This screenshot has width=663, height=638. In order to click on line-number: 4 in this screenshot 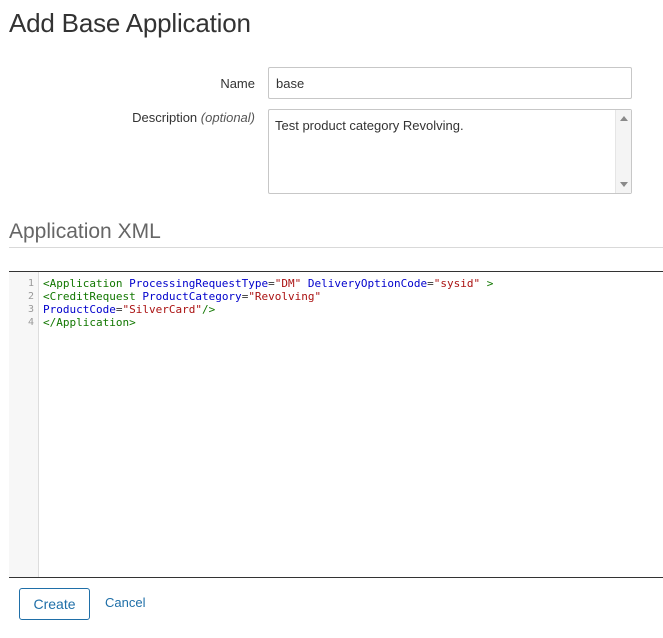, I will do `click(30, 322)`.